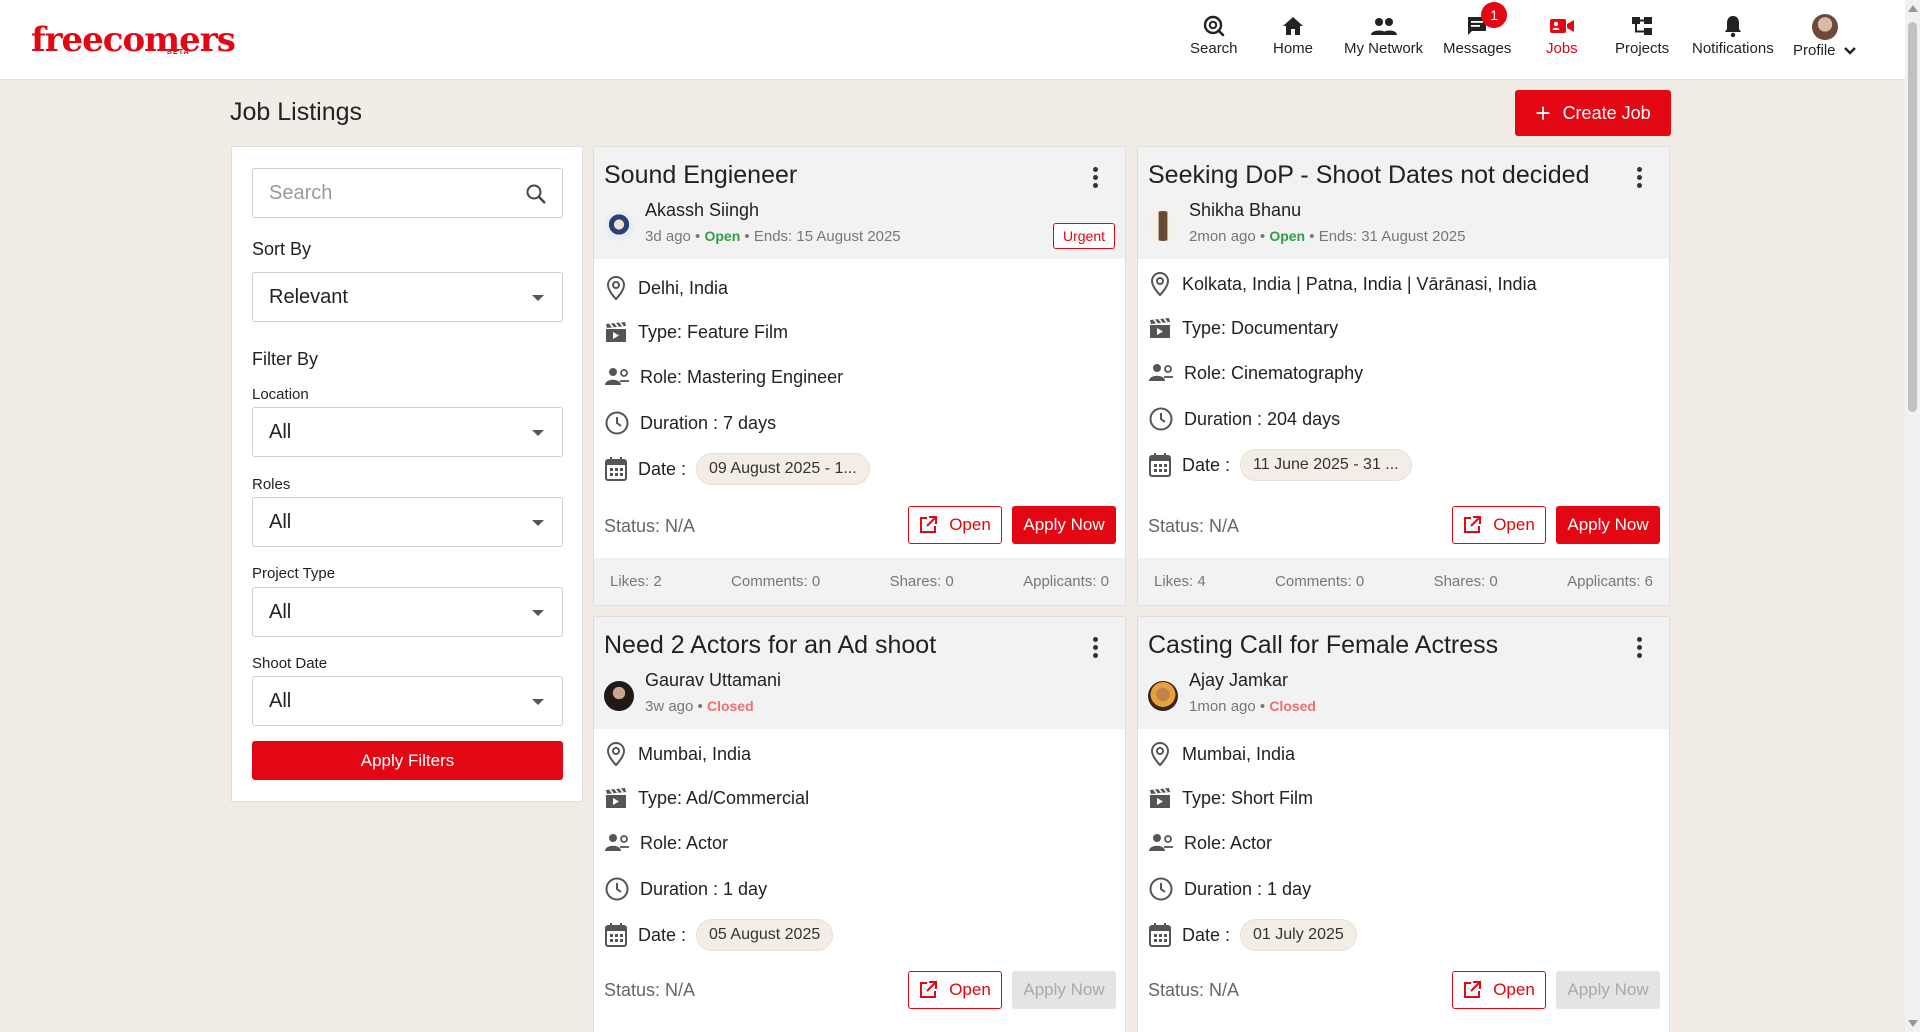  Describe the element at coordinates (1912, 516) in the screenshot. I see `page-scrollbar` at that location.